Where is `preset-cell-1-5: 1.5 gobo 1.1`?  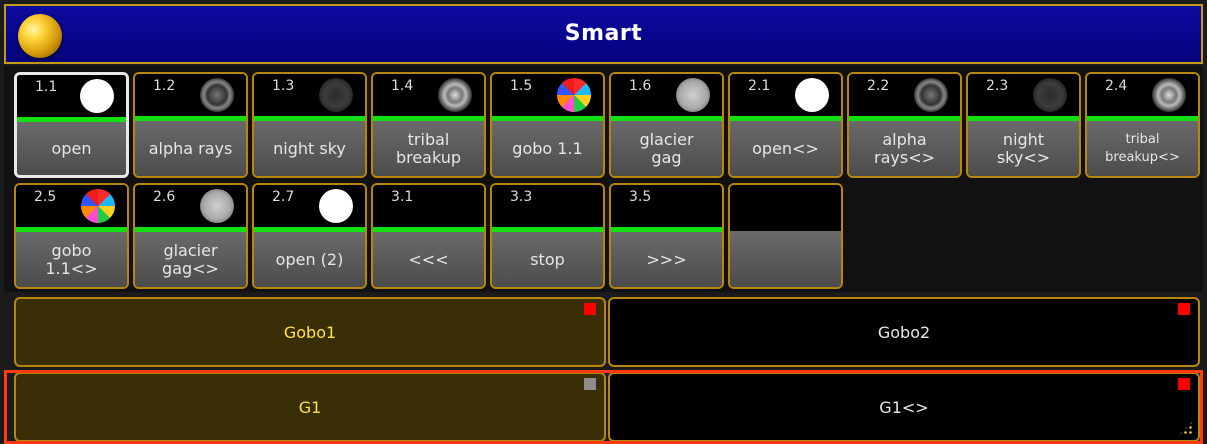
preset-cell-1-5: 1.5 gobo 1.1 is located at coordinates (547, 125).